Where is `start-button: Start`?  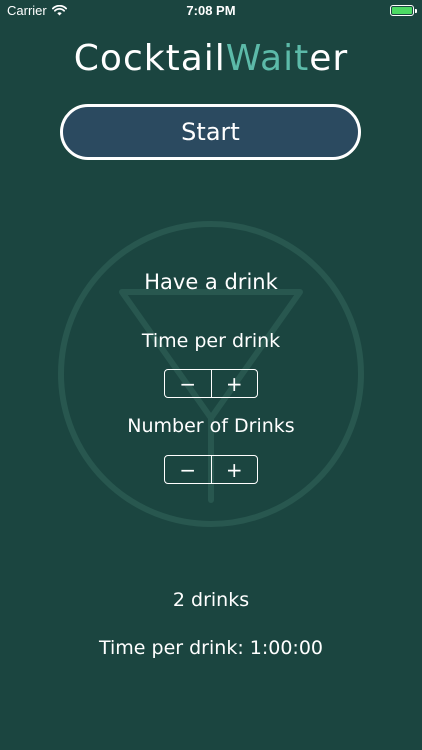
start-button: Start is located at coordinates (210, 132).